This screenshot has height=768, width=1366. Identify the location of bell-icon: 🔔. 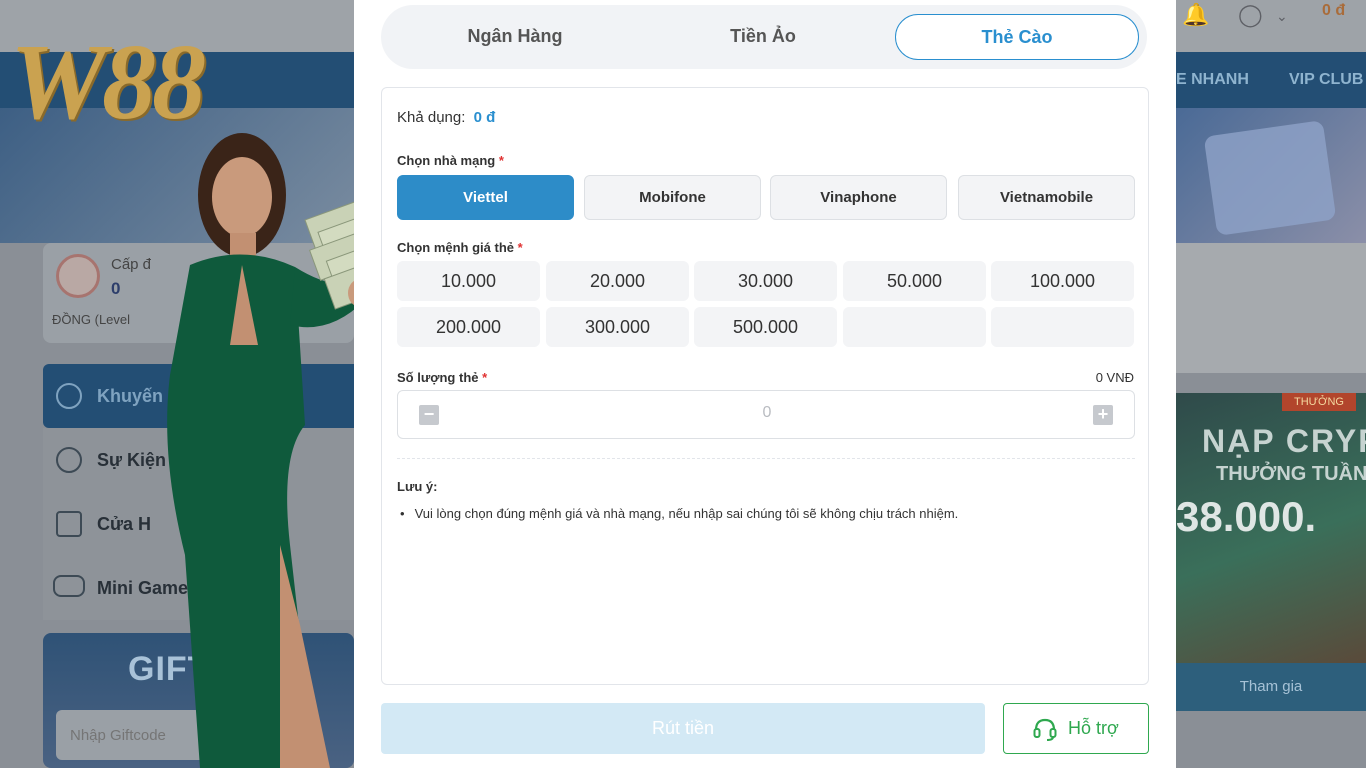
(1195, 15).